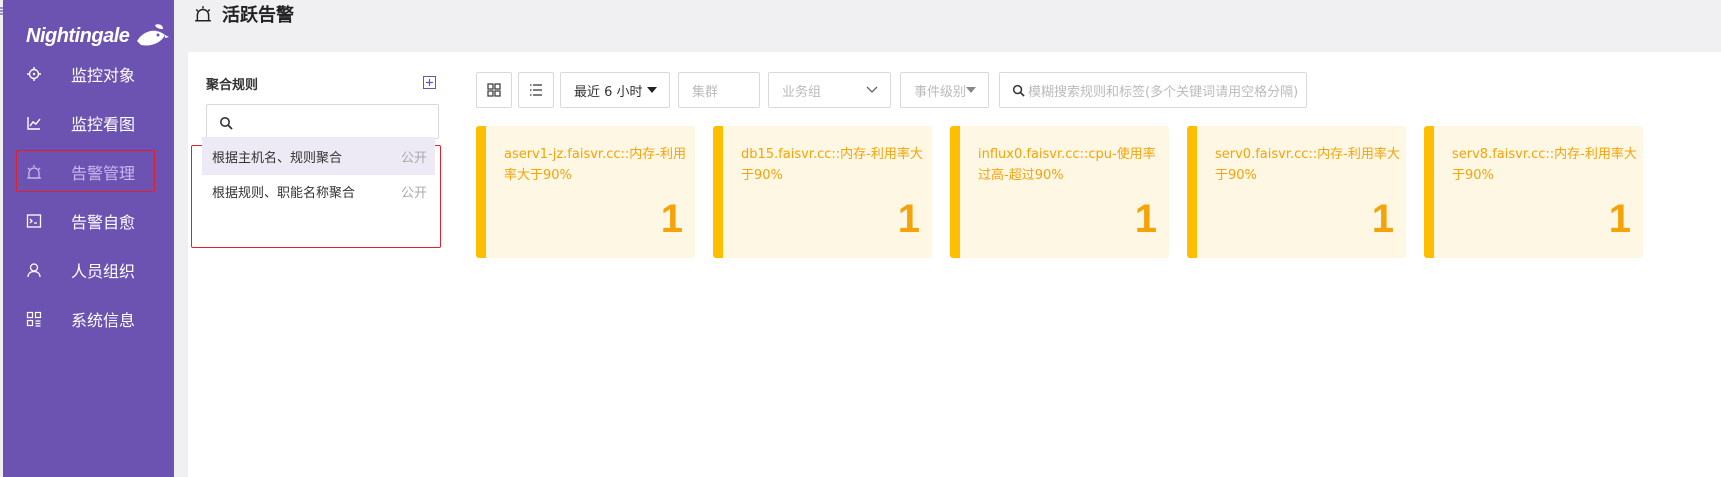 The width and height of the screenshot is (1721, 477). I want to click on add-rule-icon, so click(429, 81).